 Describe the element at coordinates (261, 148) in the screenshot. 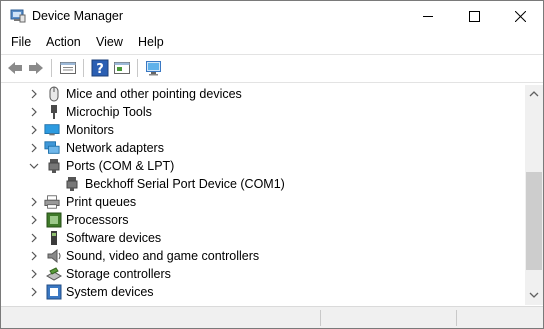

I see `tree-item-network-adapters: Network adapters` at that location.